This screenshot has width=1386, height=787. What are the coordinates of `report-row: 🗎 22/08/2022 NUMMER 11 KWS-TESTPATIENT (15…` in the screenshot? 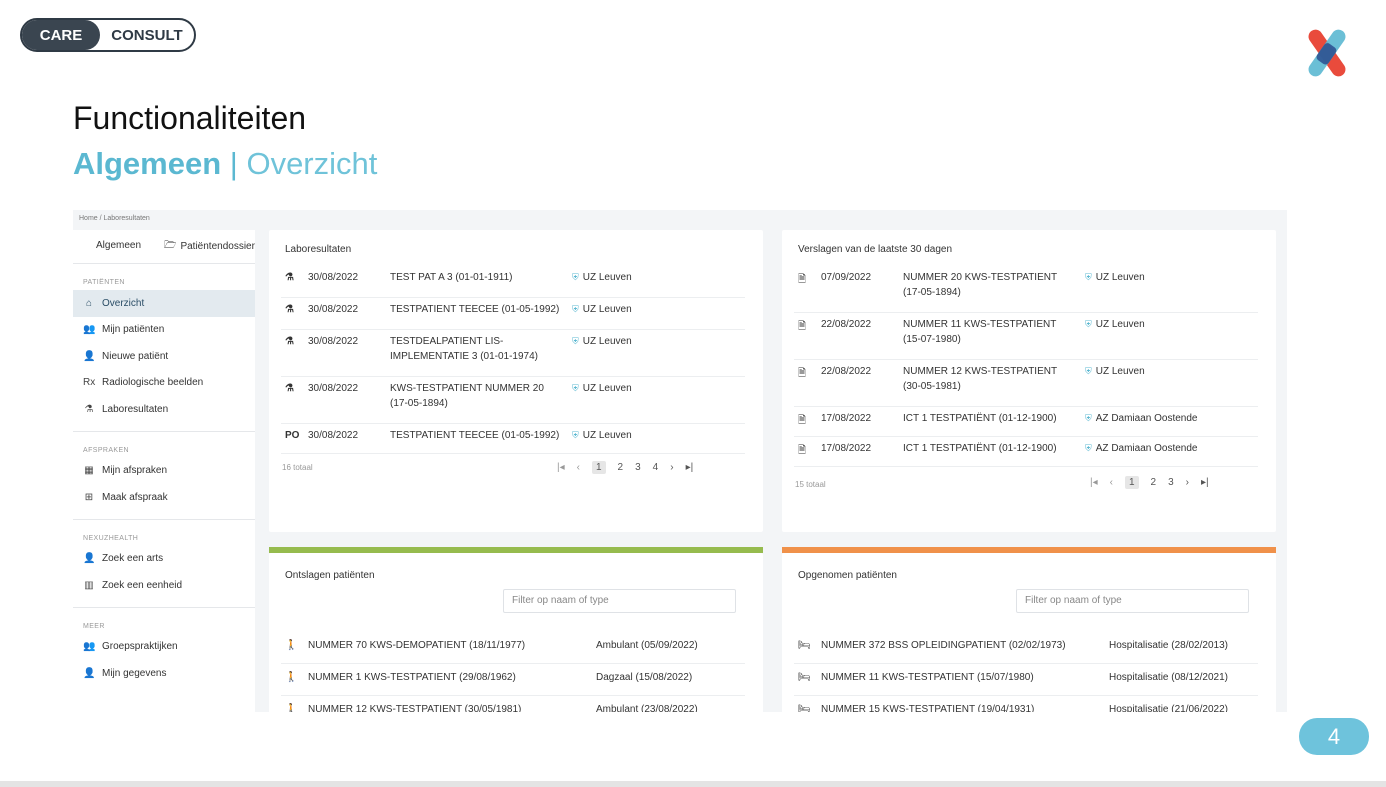 It's located at (1026, 336).